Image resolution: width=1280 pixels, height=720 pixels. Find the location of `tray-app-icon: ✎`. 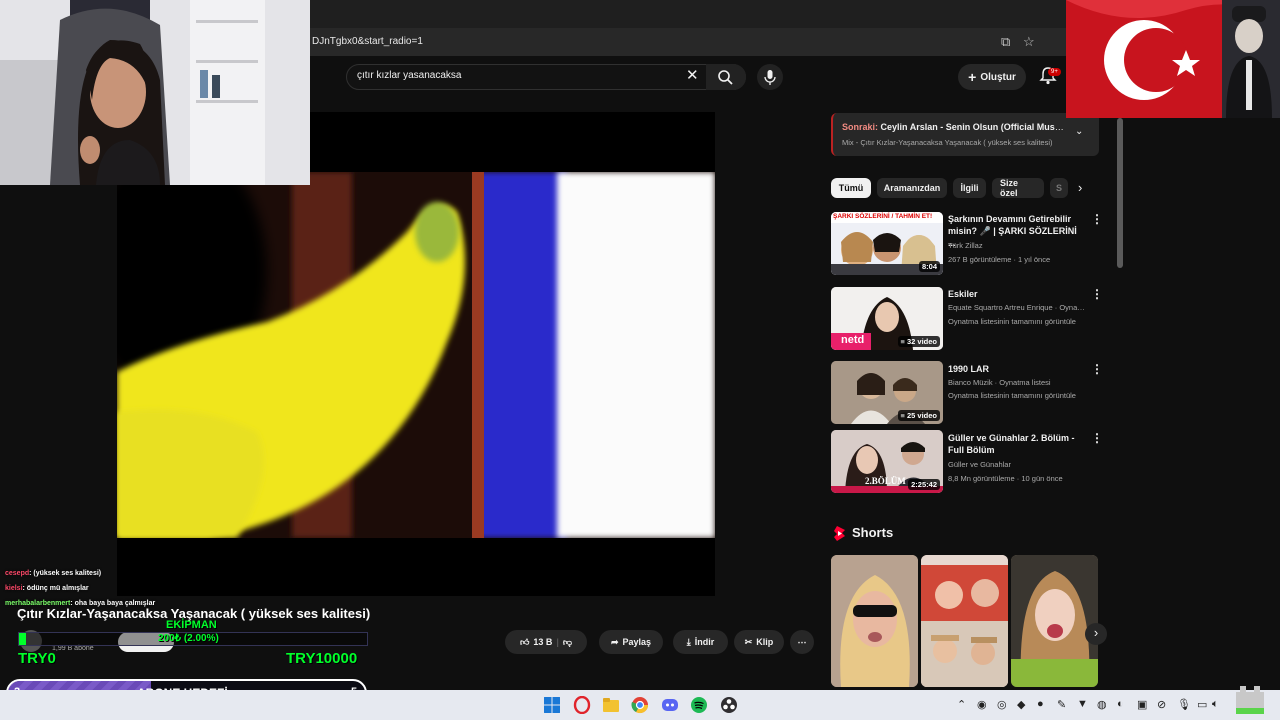

tray-app-icon: ✎ is located at coordinates (1061, 704).